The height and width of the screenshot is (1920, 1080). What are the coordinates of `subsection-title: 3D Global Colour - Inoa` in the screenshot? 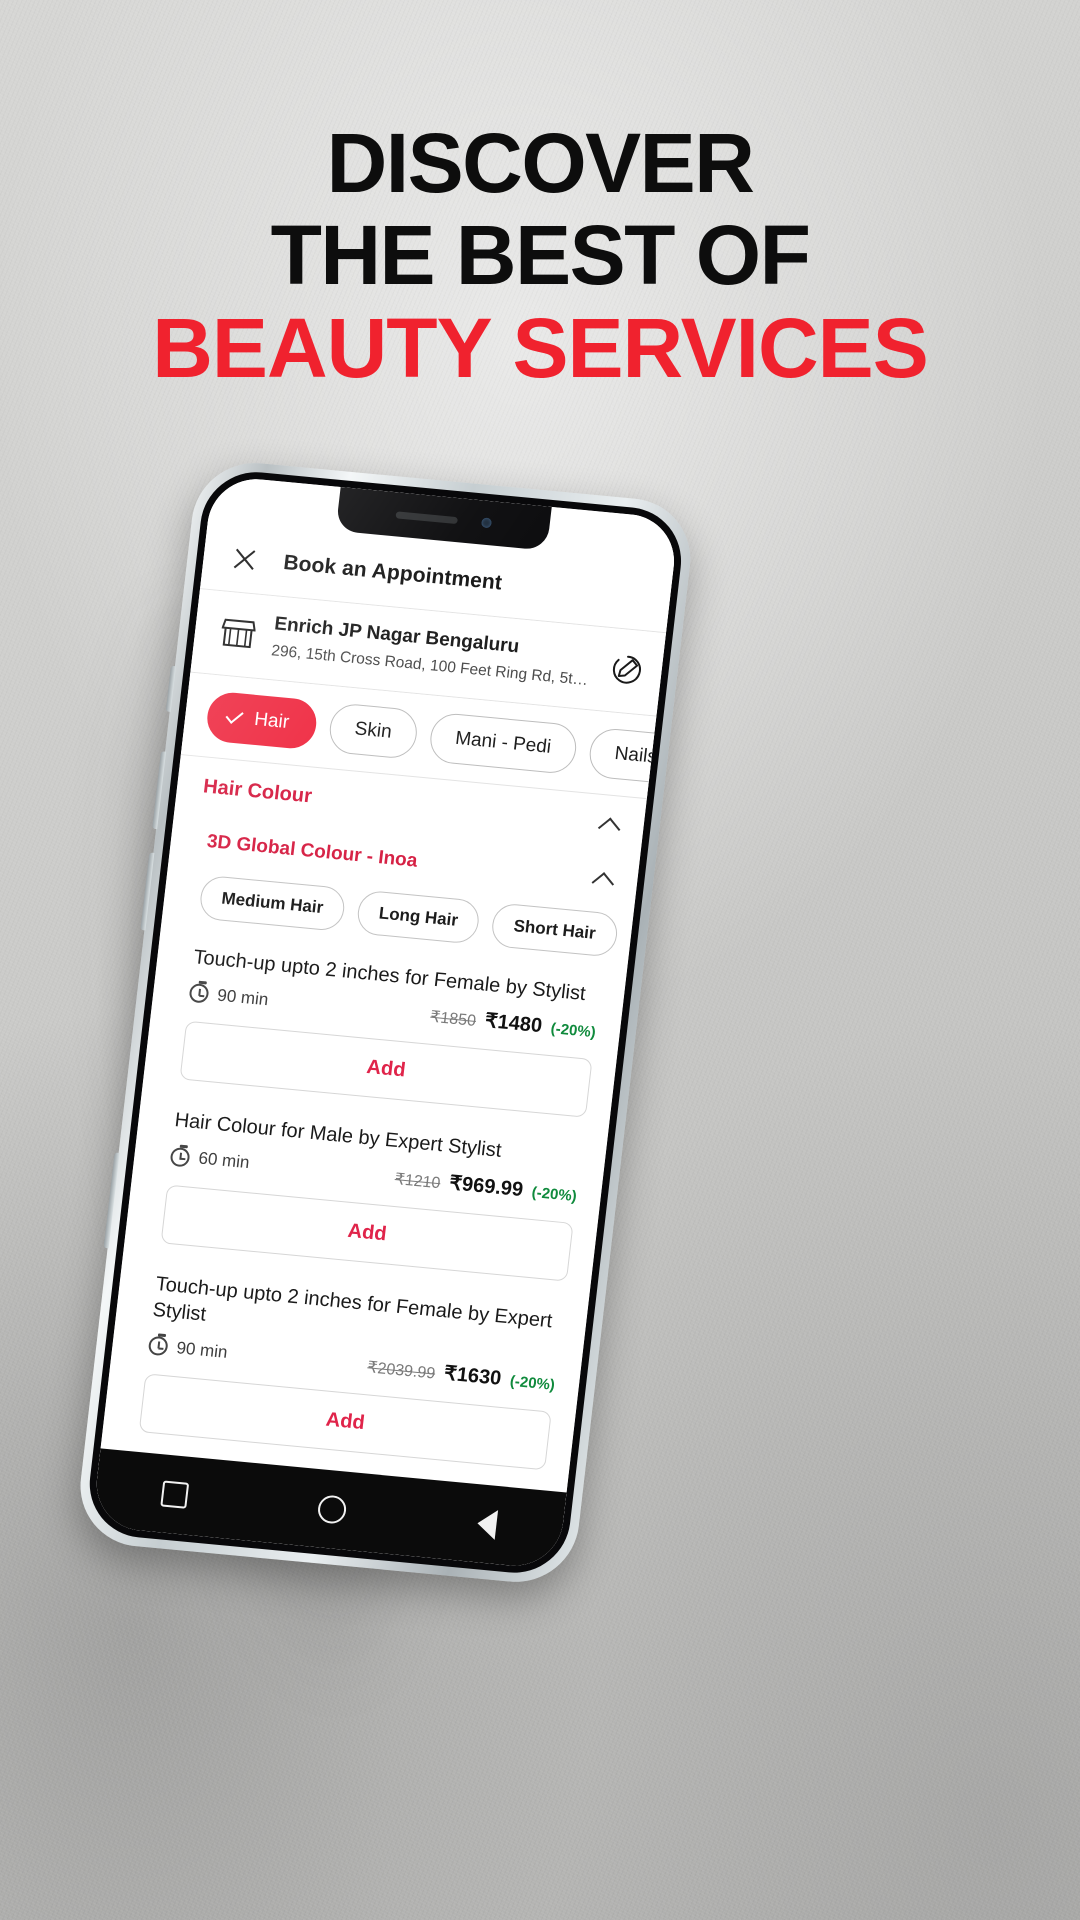 It's located at (312, 851).